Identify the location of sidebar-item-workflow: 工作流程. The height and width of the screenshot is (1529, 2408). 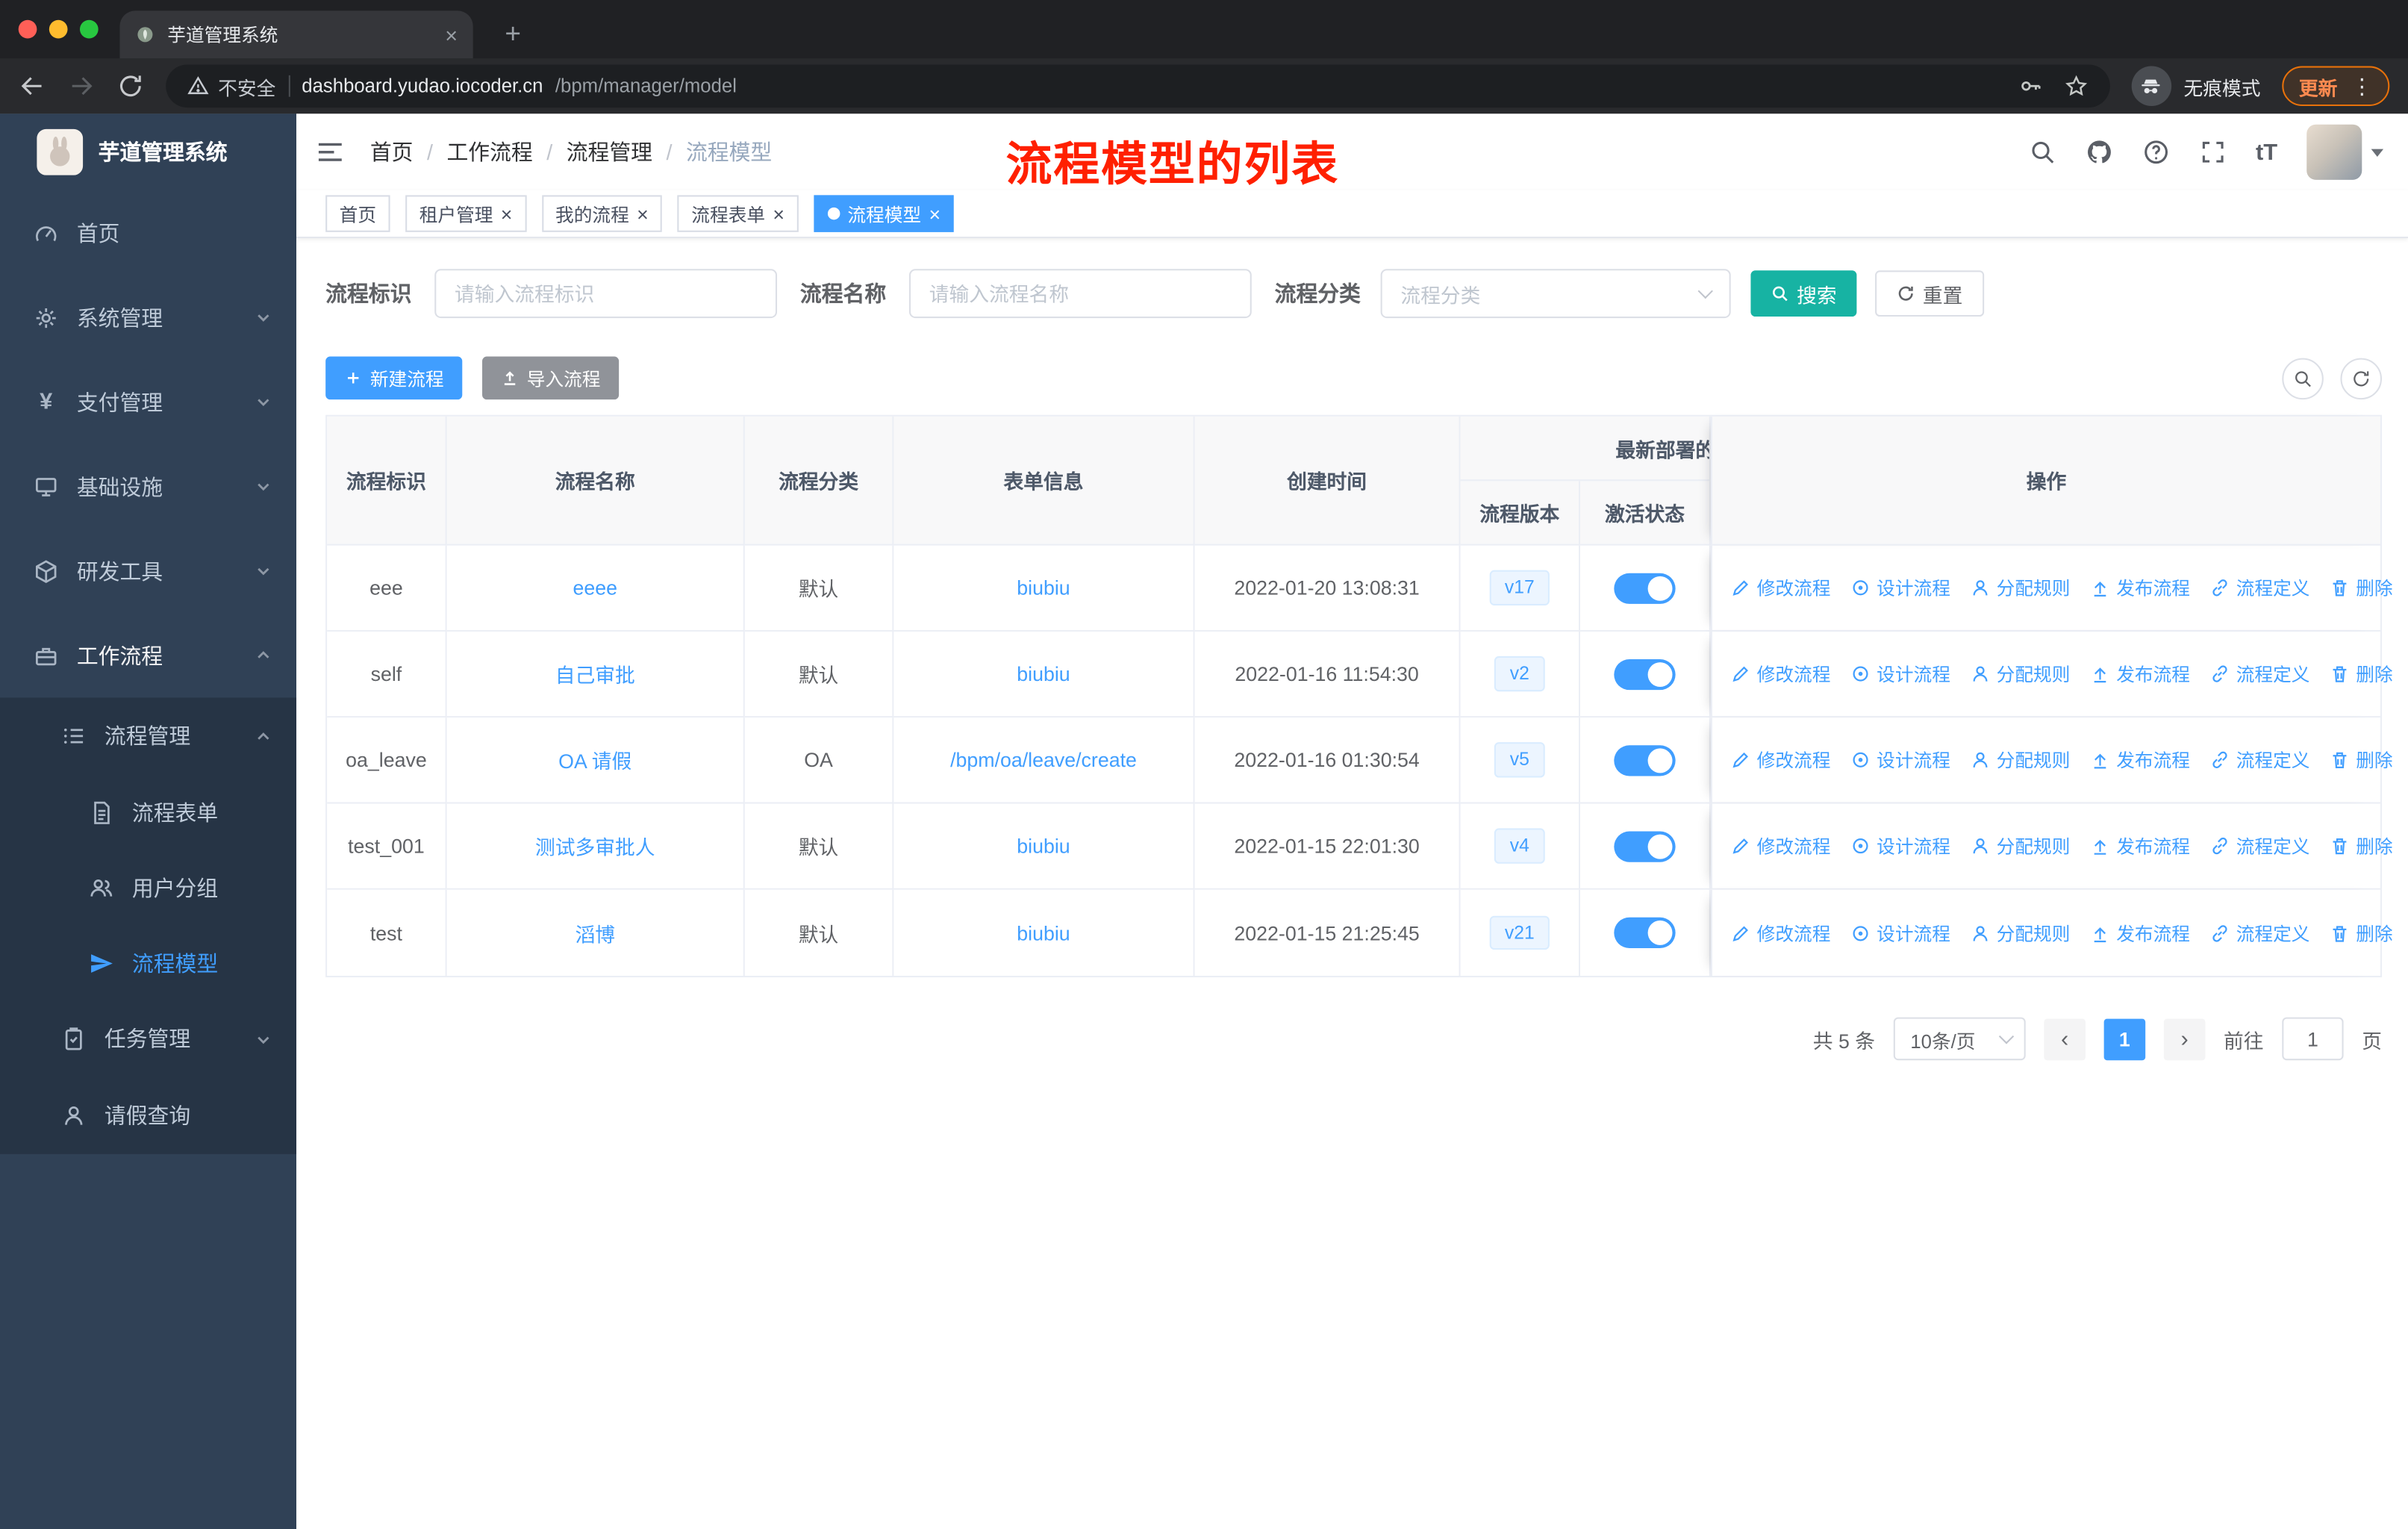
(148, 655).